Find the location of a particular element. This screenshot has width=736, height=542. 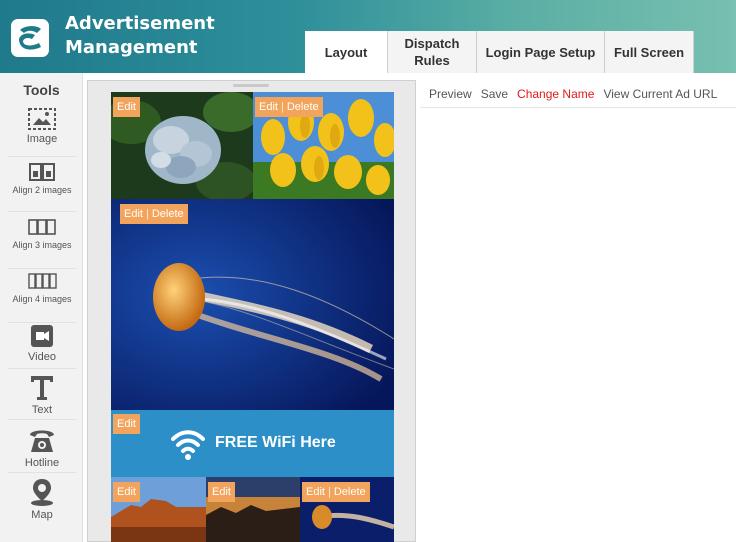

tool-image: Image is located at coordinates (42, 132).